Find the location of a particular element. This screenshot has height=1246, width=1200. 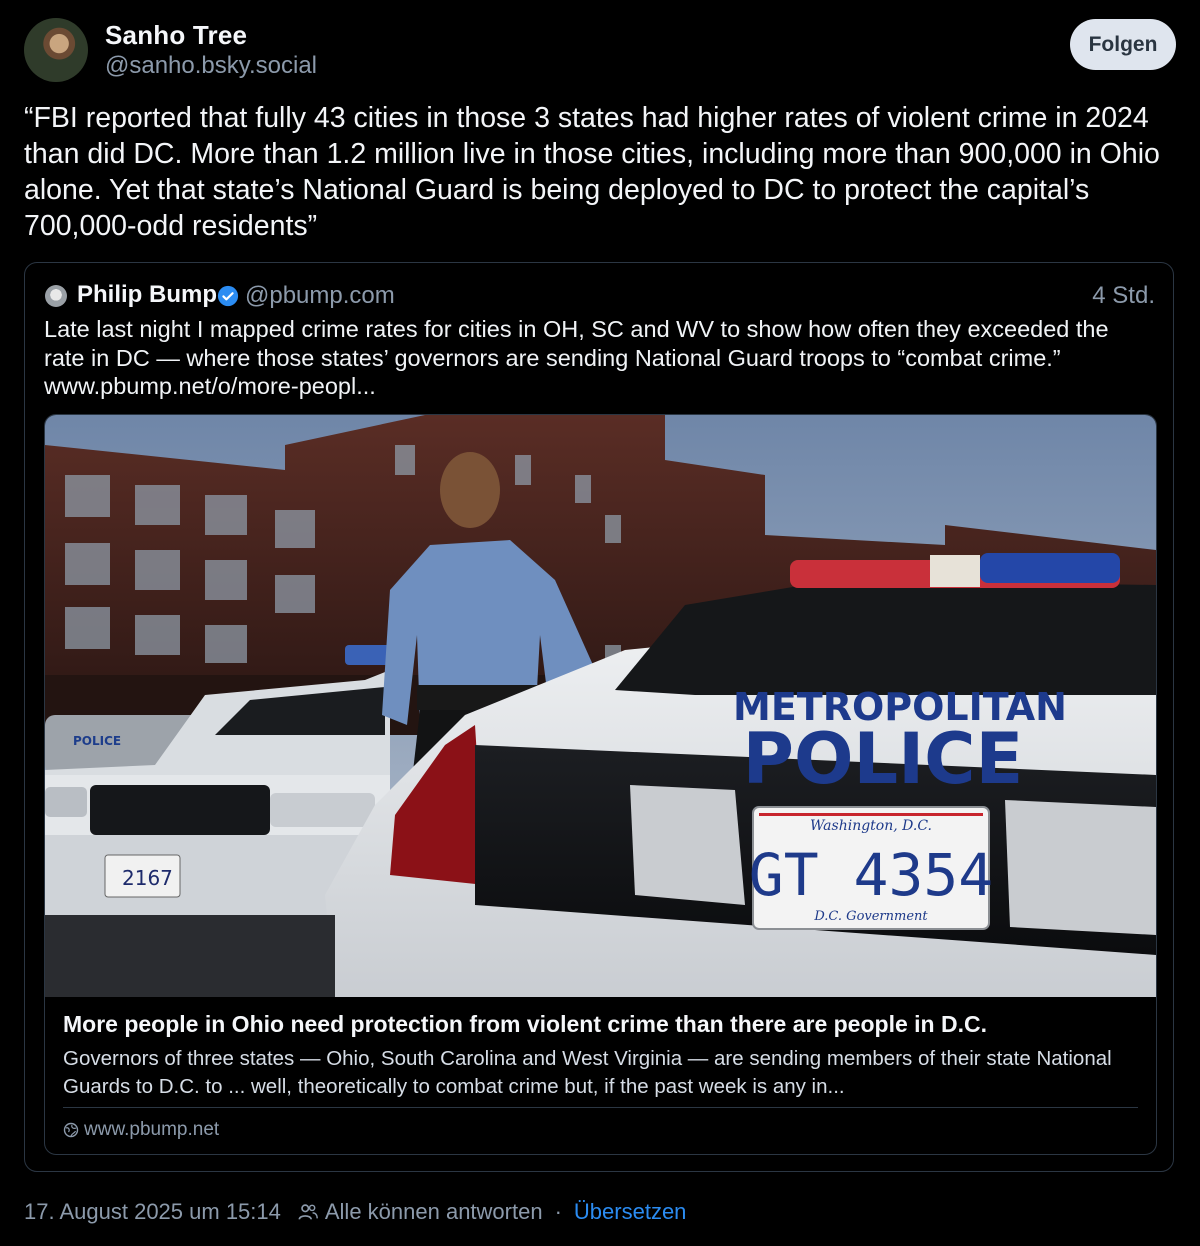

follow-button: Folgen is located at coordinates (1123, 44).